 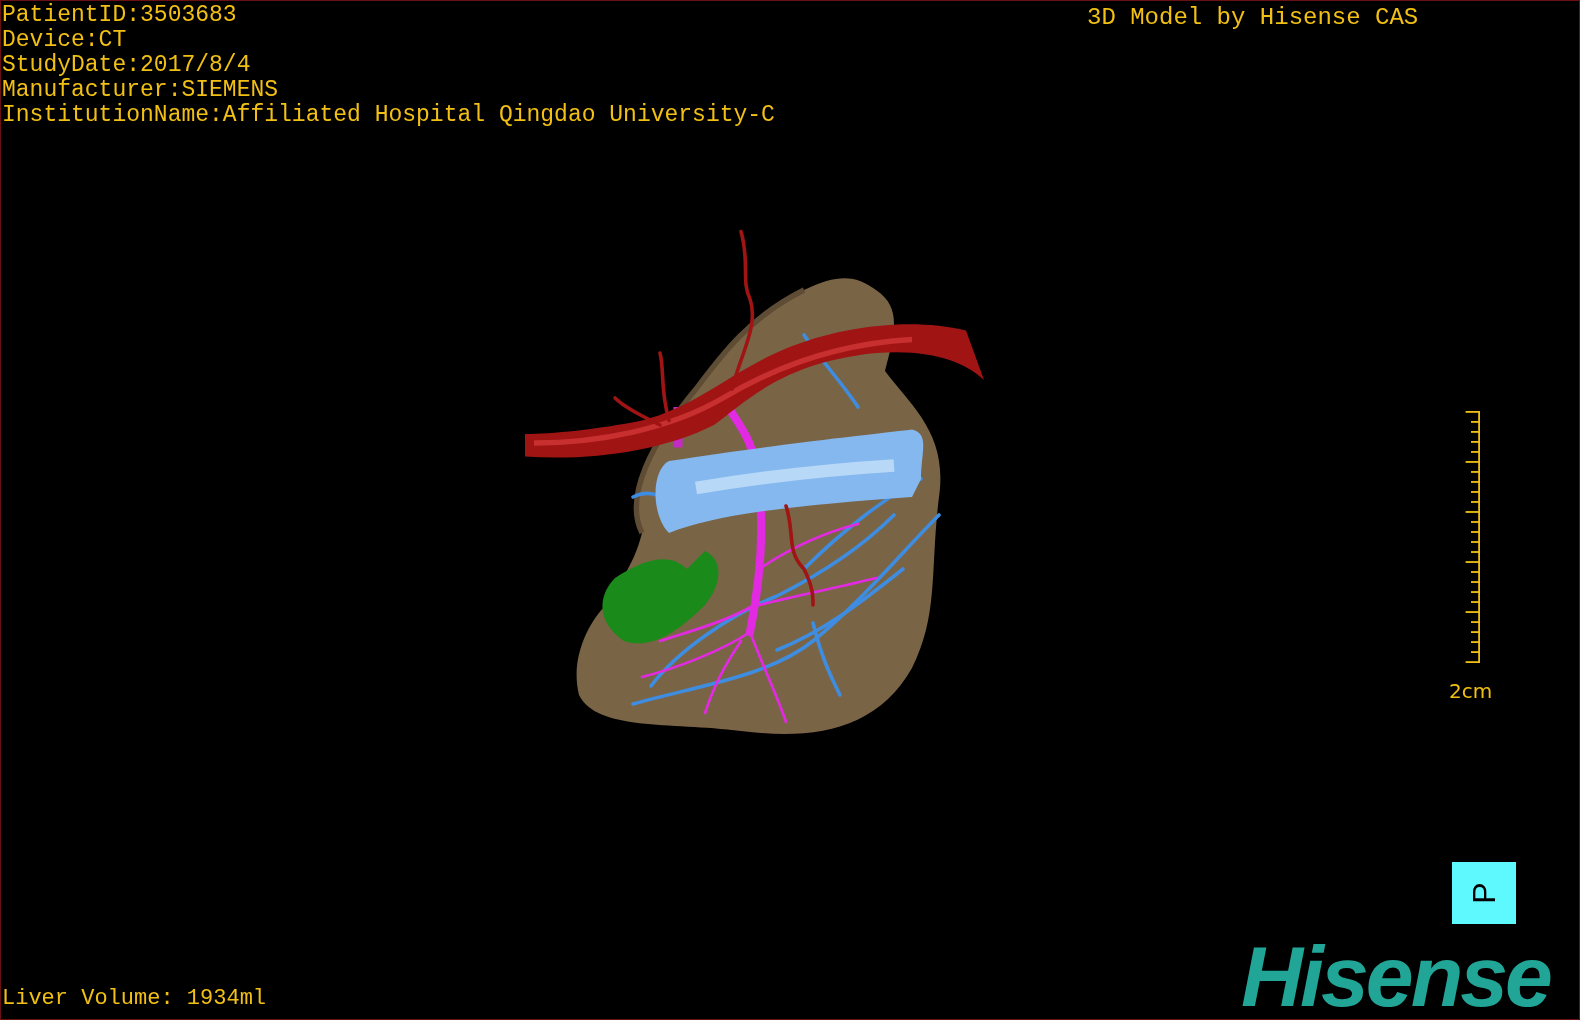 What do you see at coordinates (1253, 17) in the screenshot?
I see `model-title: 3D Model by Hisense CAS` at bounding box center [1253, 17].